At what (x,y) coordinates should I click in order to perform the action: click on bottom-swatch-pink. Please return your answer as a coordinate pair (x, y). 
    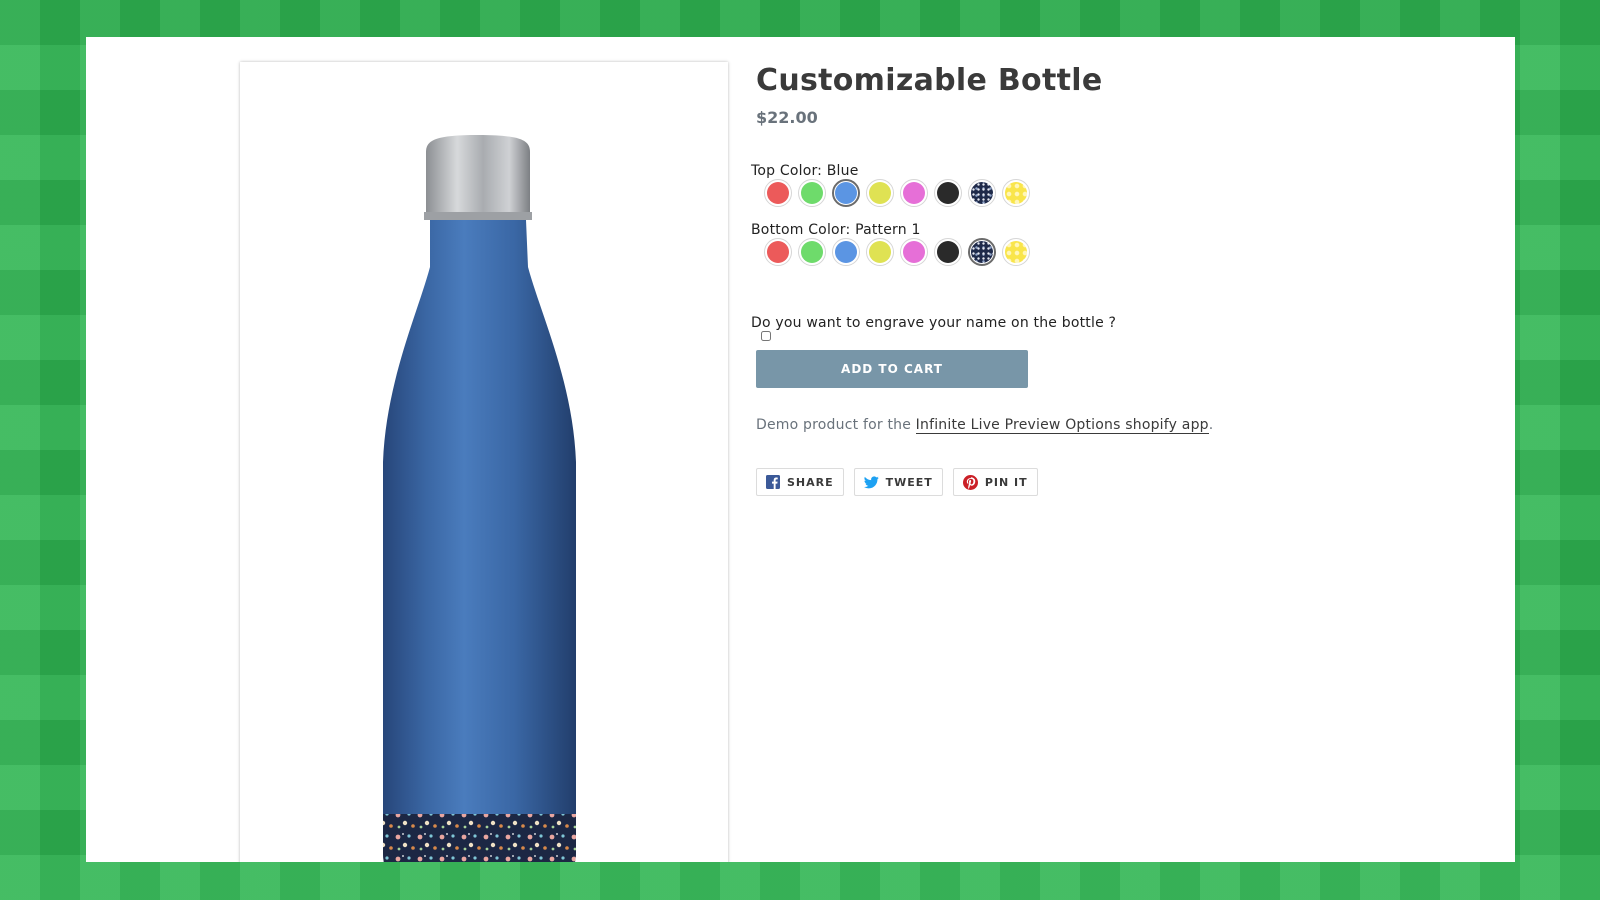
    Looking at the image, I should click on (914, 252).